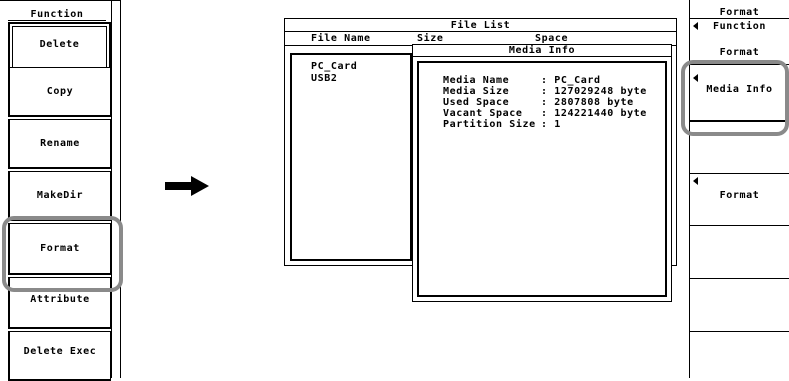 The height and width of the screenshot is (381, 789). What do you see at coordinates (476, 80) in the screenshot?
I see `media-name-label: Media Name` at bounding box center [476, 80].